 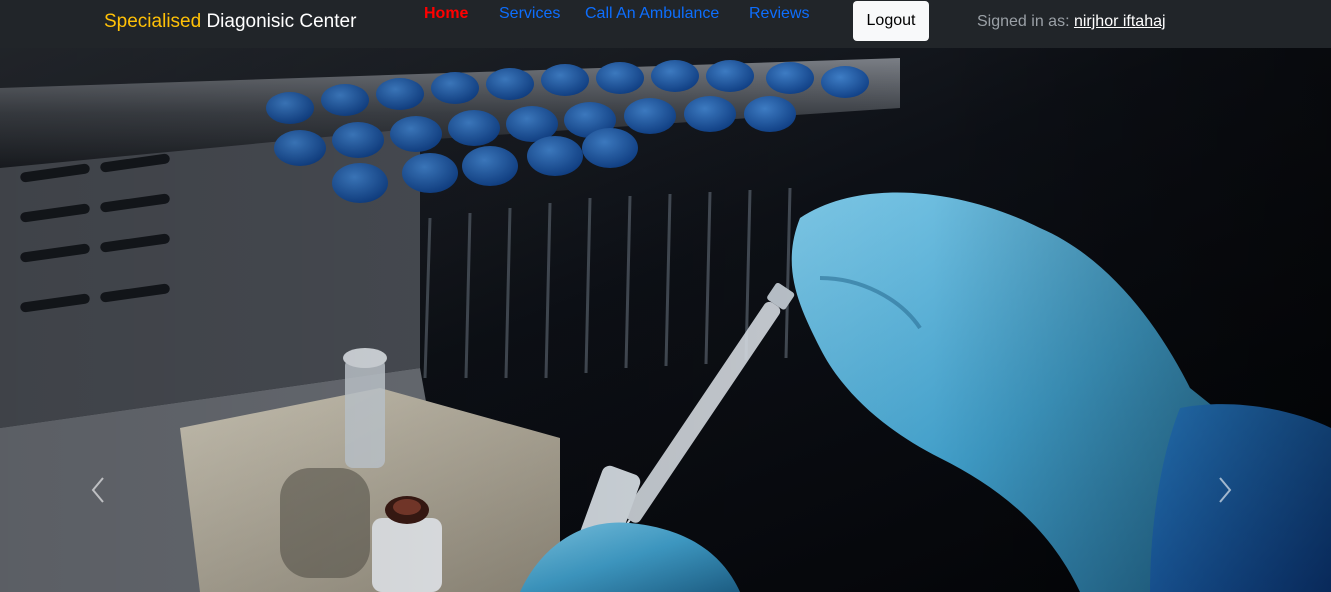 What do you see at coordinates (891, 21) in the screenshot?
I see `logout-button: Logout` at bounding box center [891, 21].